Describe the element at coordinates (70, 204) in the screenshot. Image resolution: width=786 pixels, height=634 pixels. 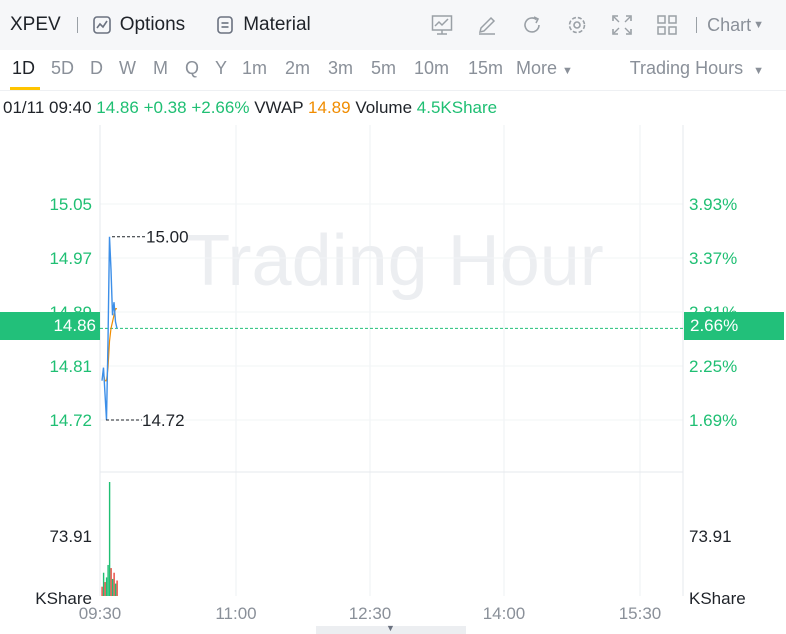
I see `y-left-tick-label: 15.05` at that location.